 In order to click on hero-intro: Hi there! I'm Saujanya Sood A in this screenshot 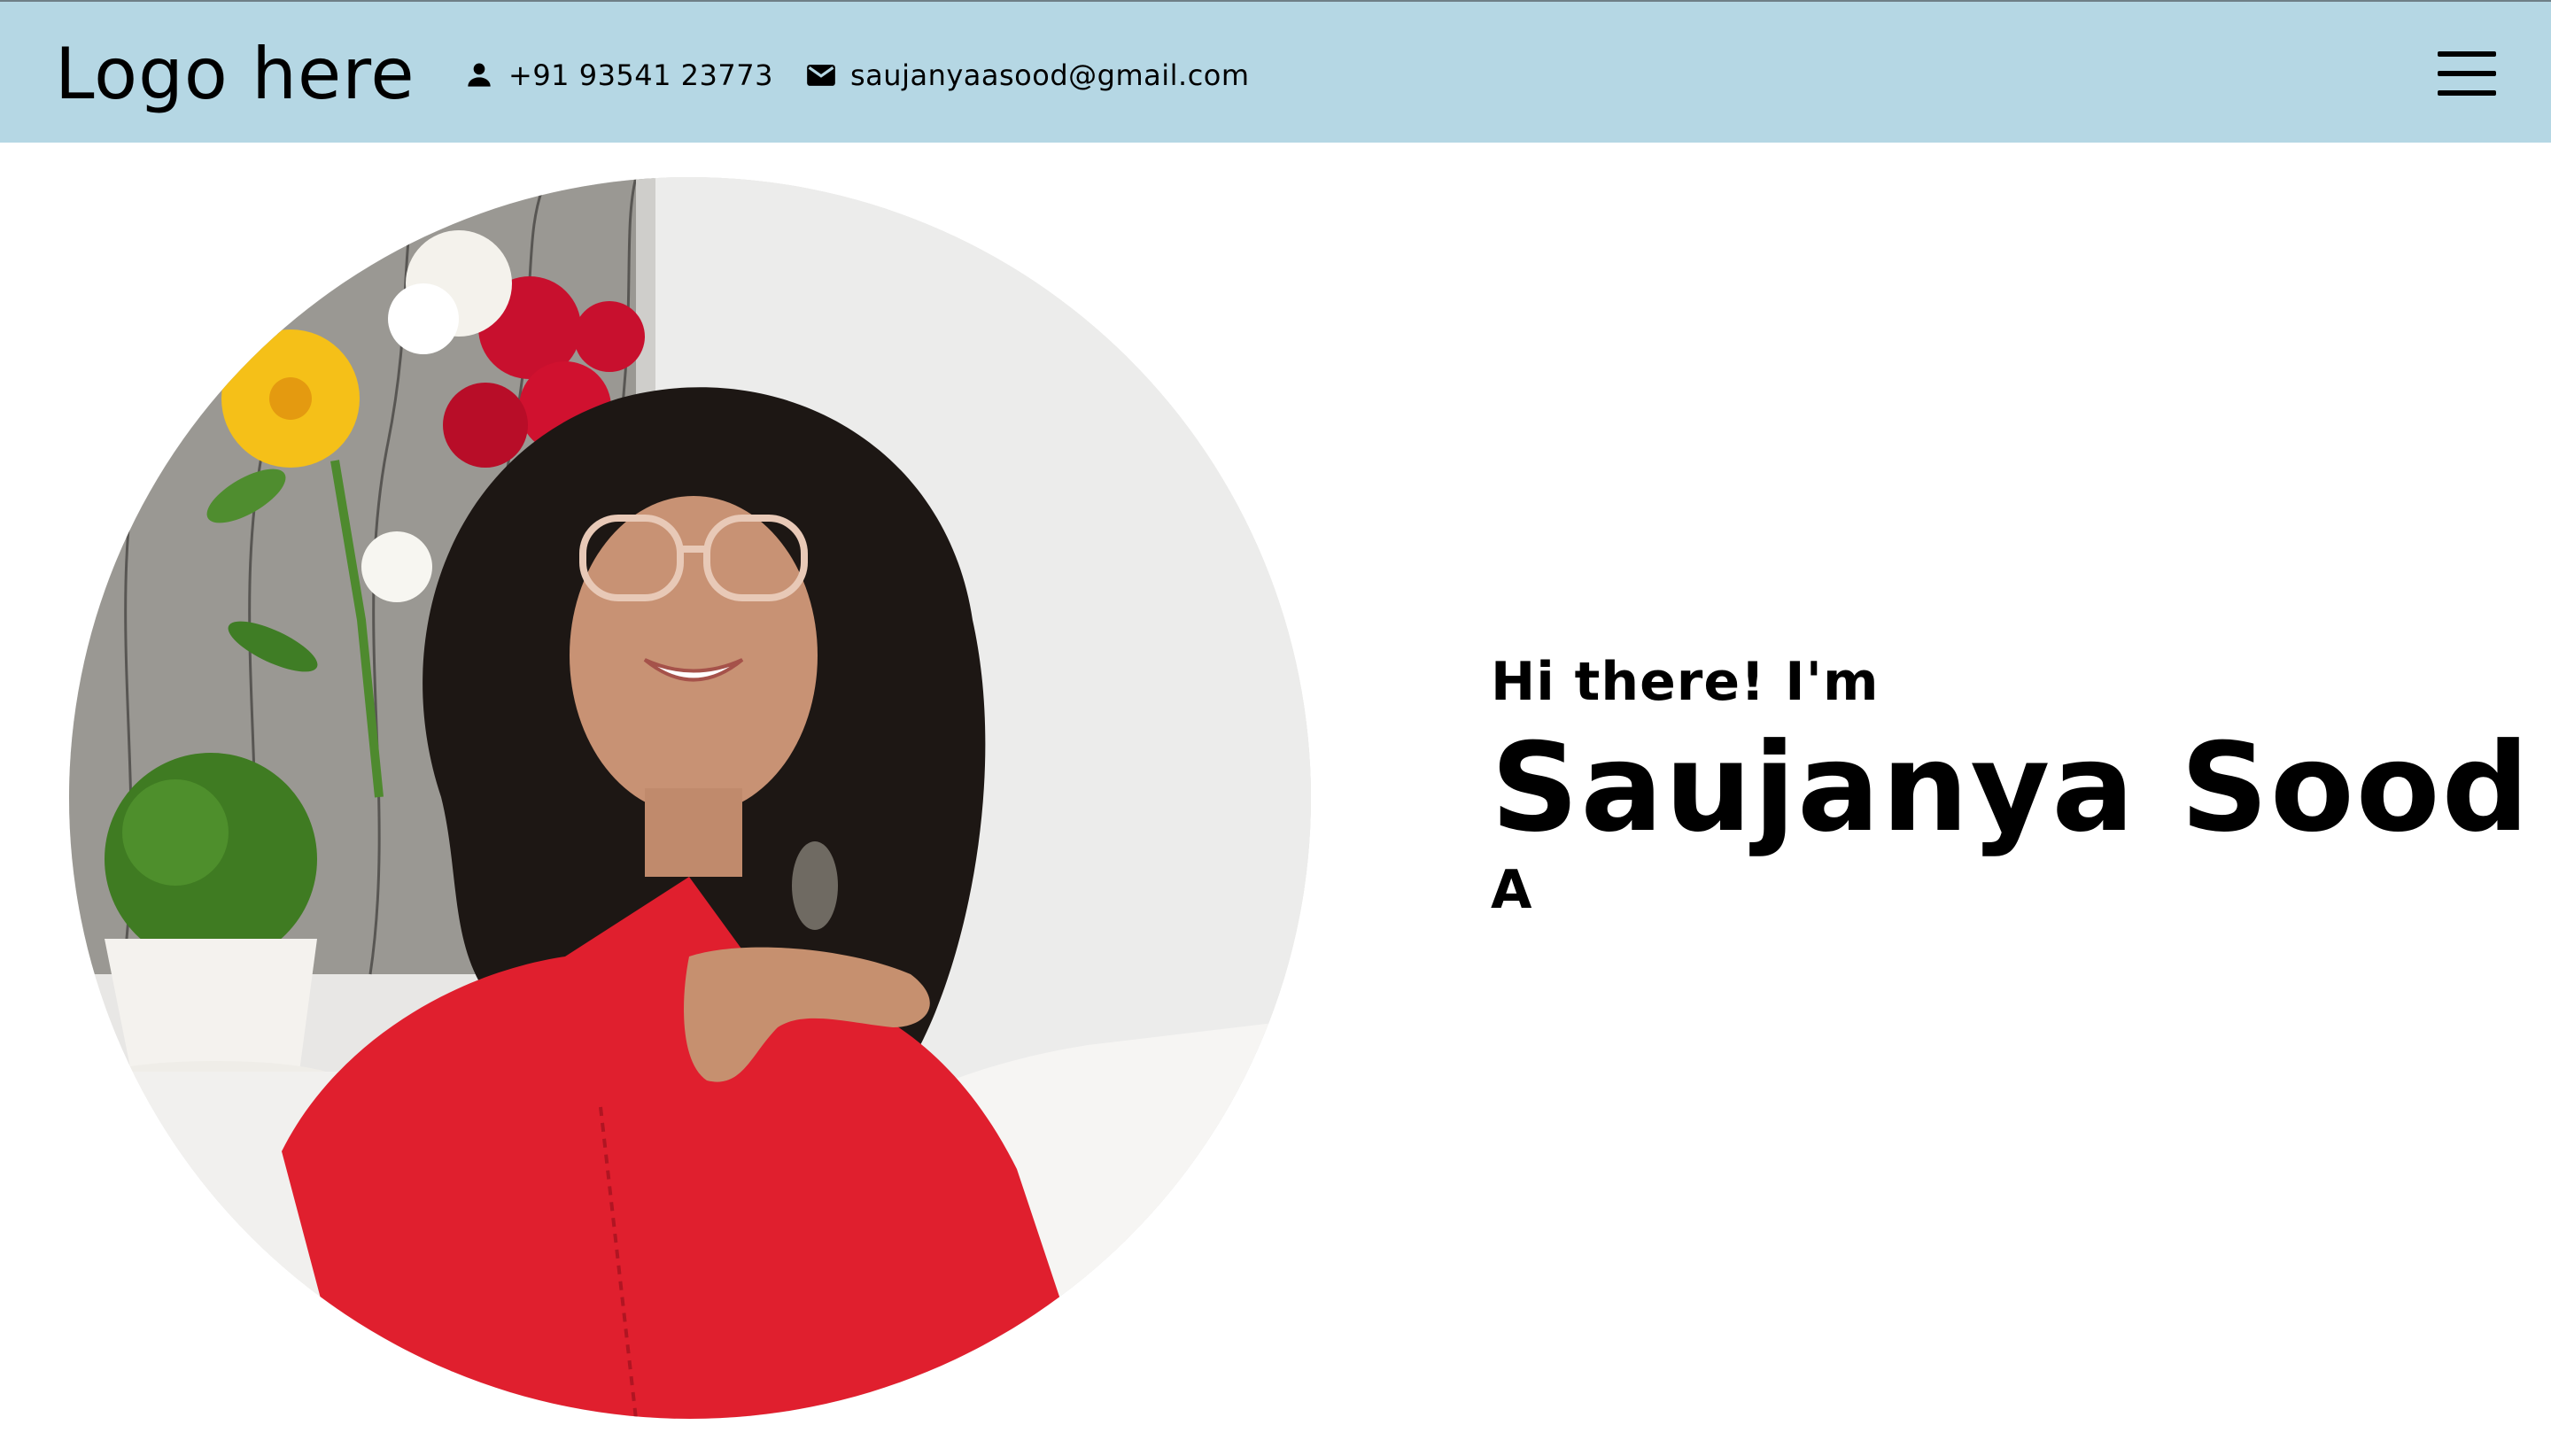, I will do `click(2011, 784)`.